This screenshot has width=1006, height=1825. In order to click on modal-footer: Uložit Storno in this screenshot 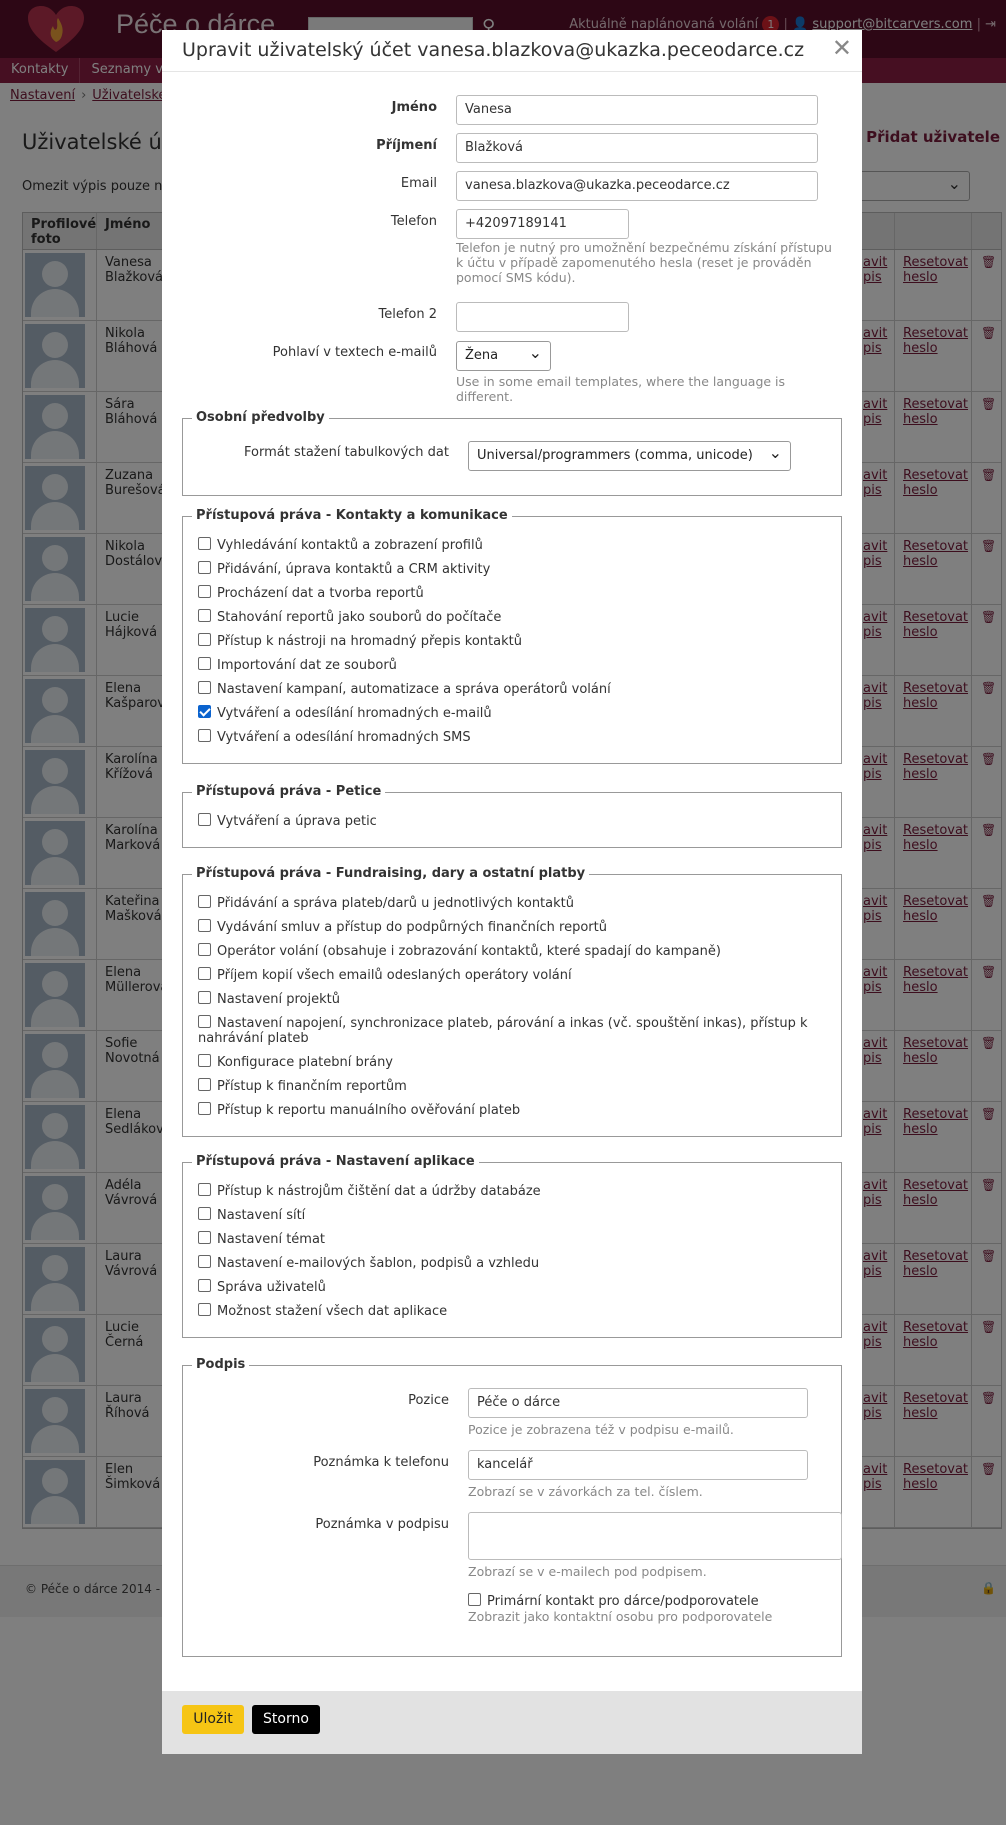, I will do `click(512, 1722)`.